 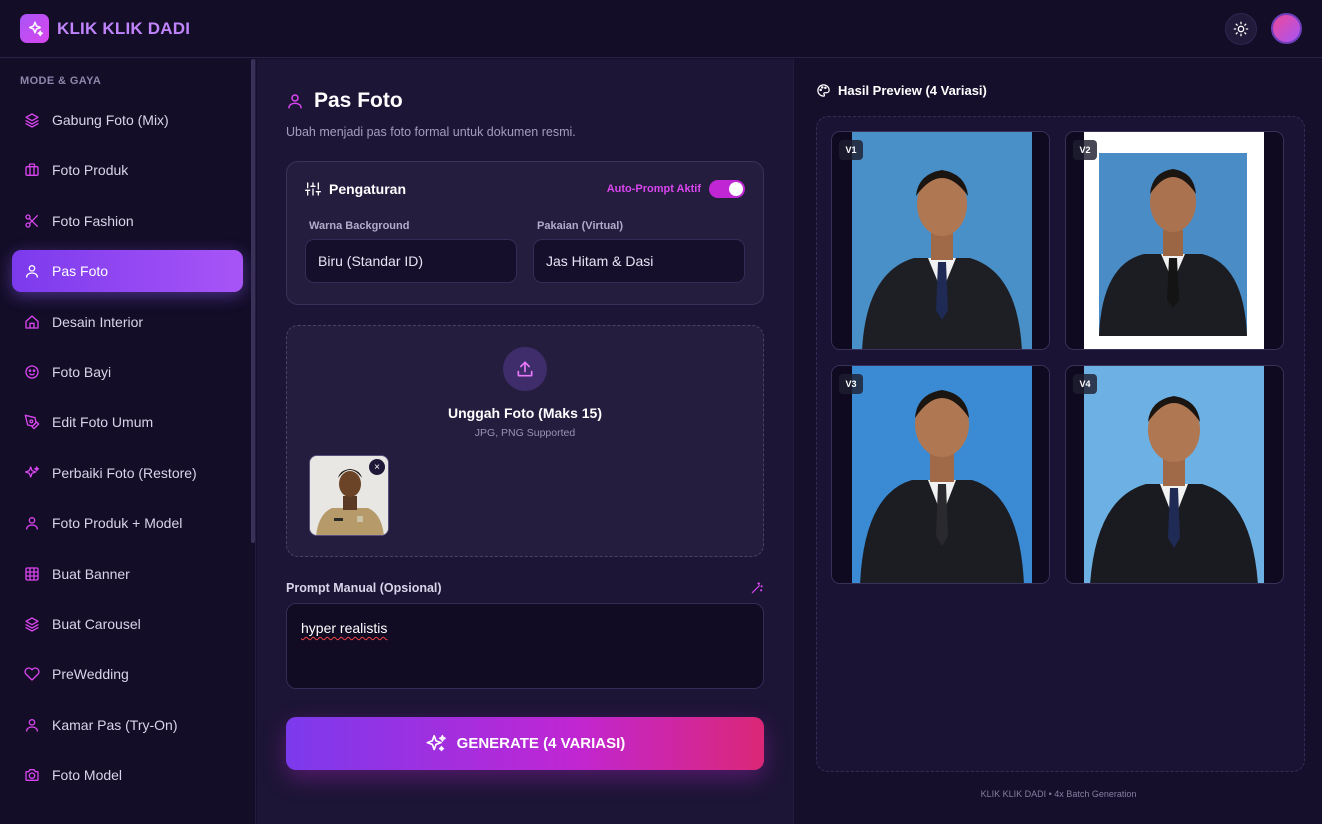 I want to click on pen-tool-icon, so click(x=32, y=422).